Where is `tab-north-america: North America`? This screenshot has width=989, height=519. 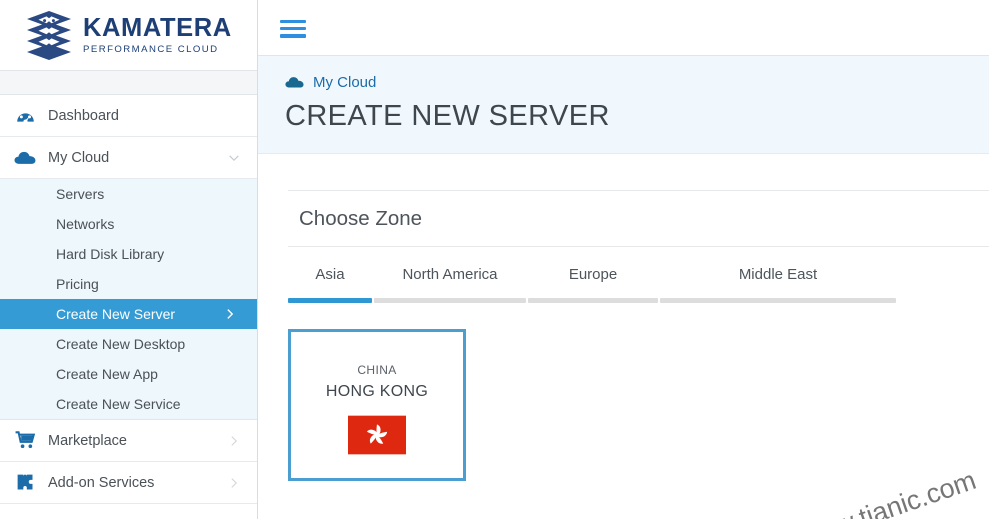
tab-north-america: North America is located at coordinates (450, 284).